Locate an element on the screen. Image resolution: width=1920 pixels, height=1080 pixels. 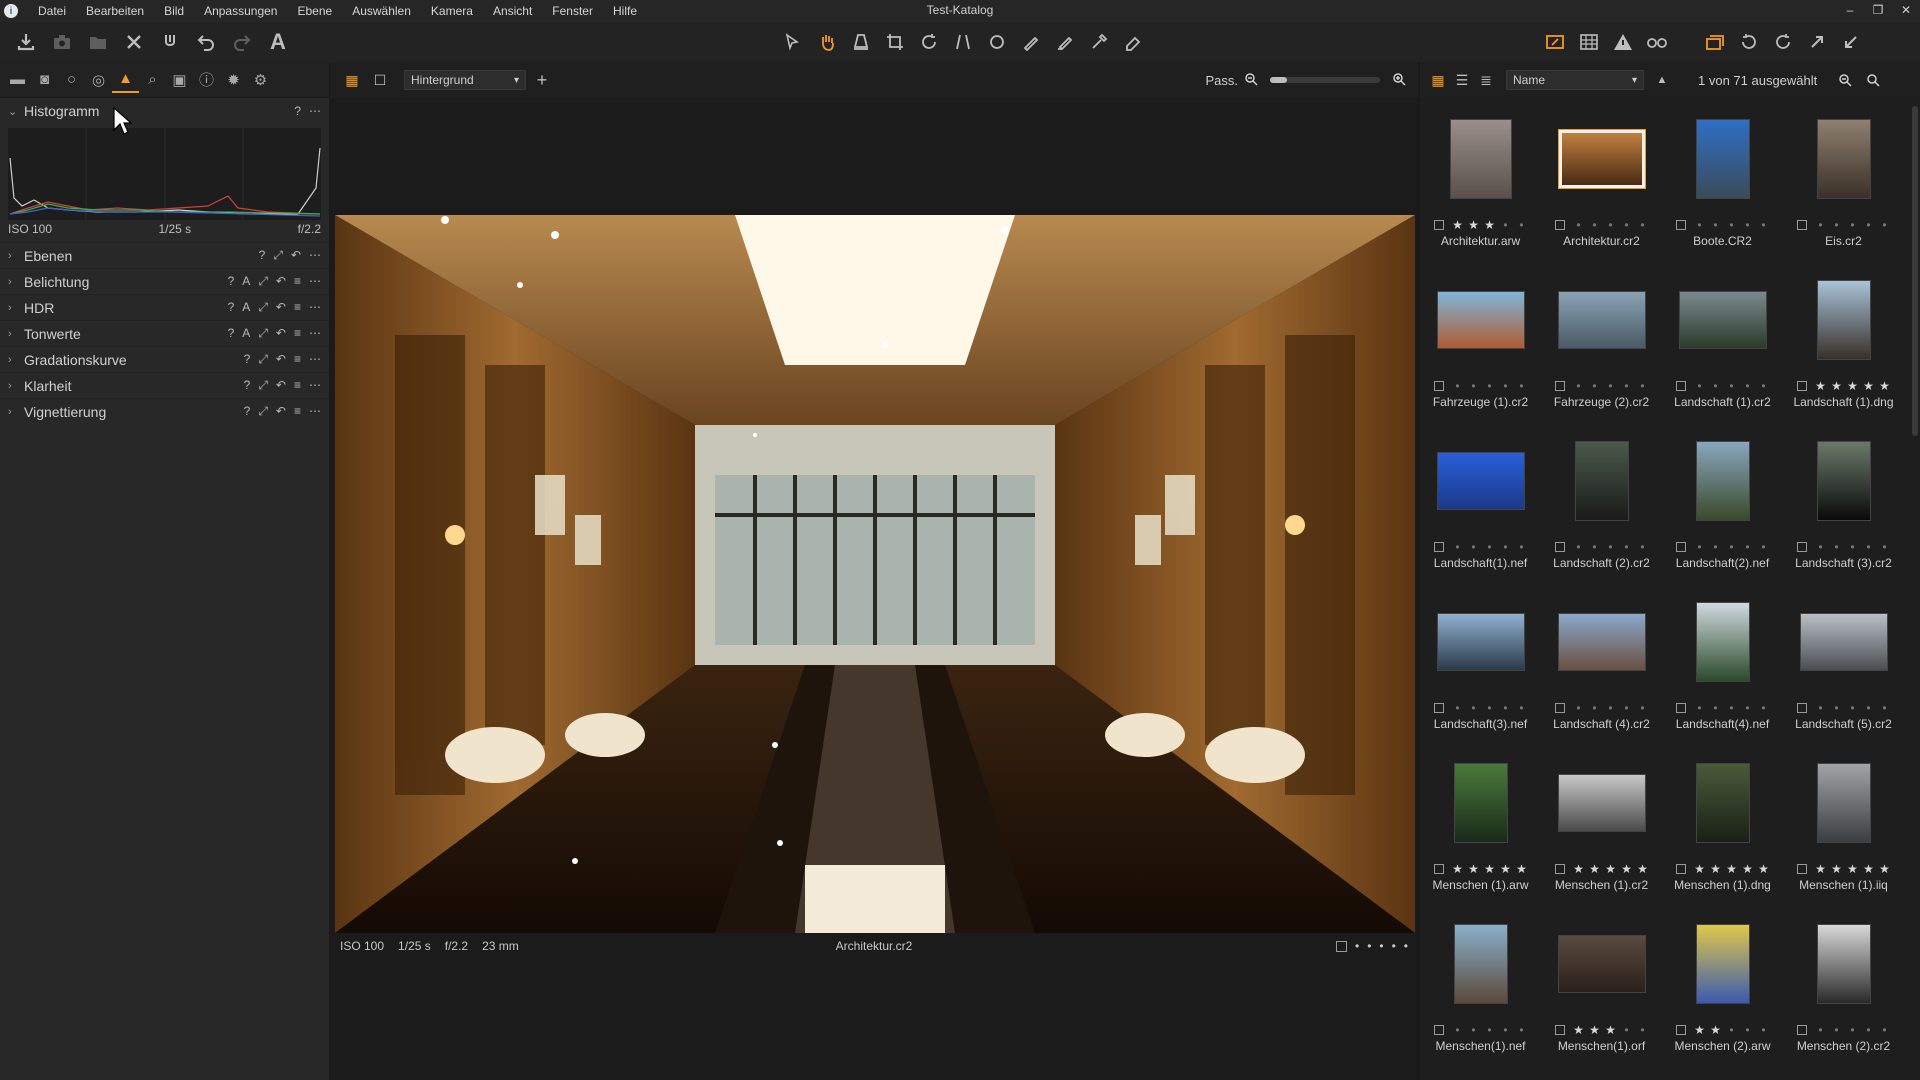
rotate-left-icon is located at coordinates (1749, 42).